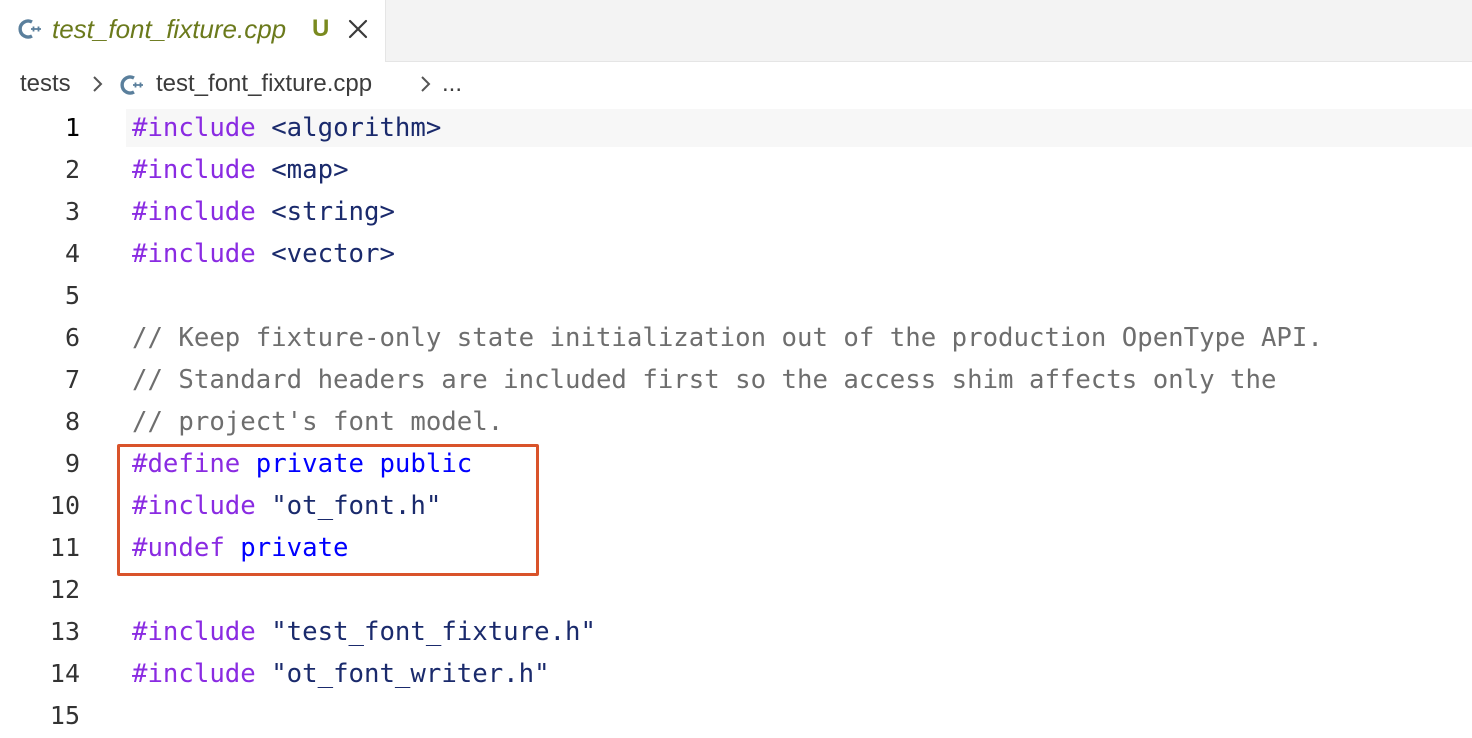 The width and height of the screenshot is (1472, 738). What do you see at coordinates (263, 254) in the screenshot?
I see `code-text: #include <vector>` at bounding box center [263, 254].